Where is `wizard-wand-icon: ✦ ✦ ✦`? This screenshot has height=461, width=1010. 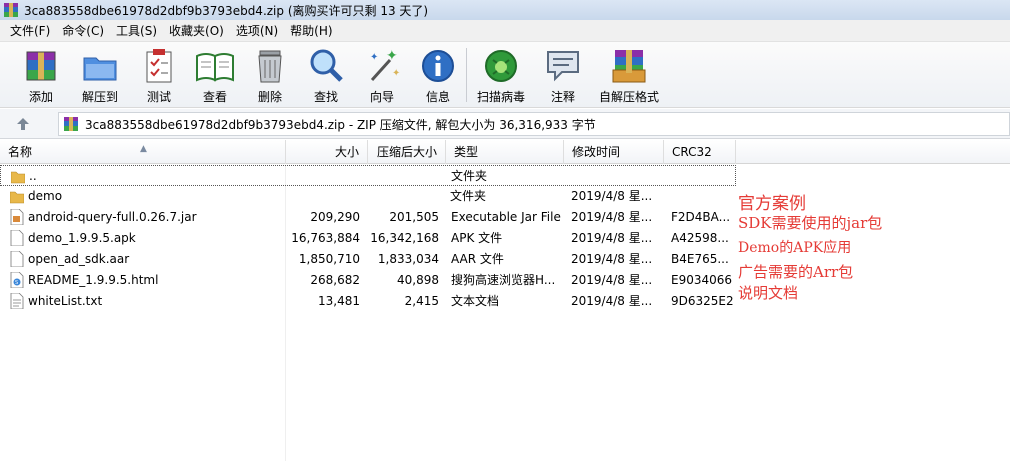
wizard-wand-icon: ✦ ✦ ✦ is located at coordinates (385, 65).